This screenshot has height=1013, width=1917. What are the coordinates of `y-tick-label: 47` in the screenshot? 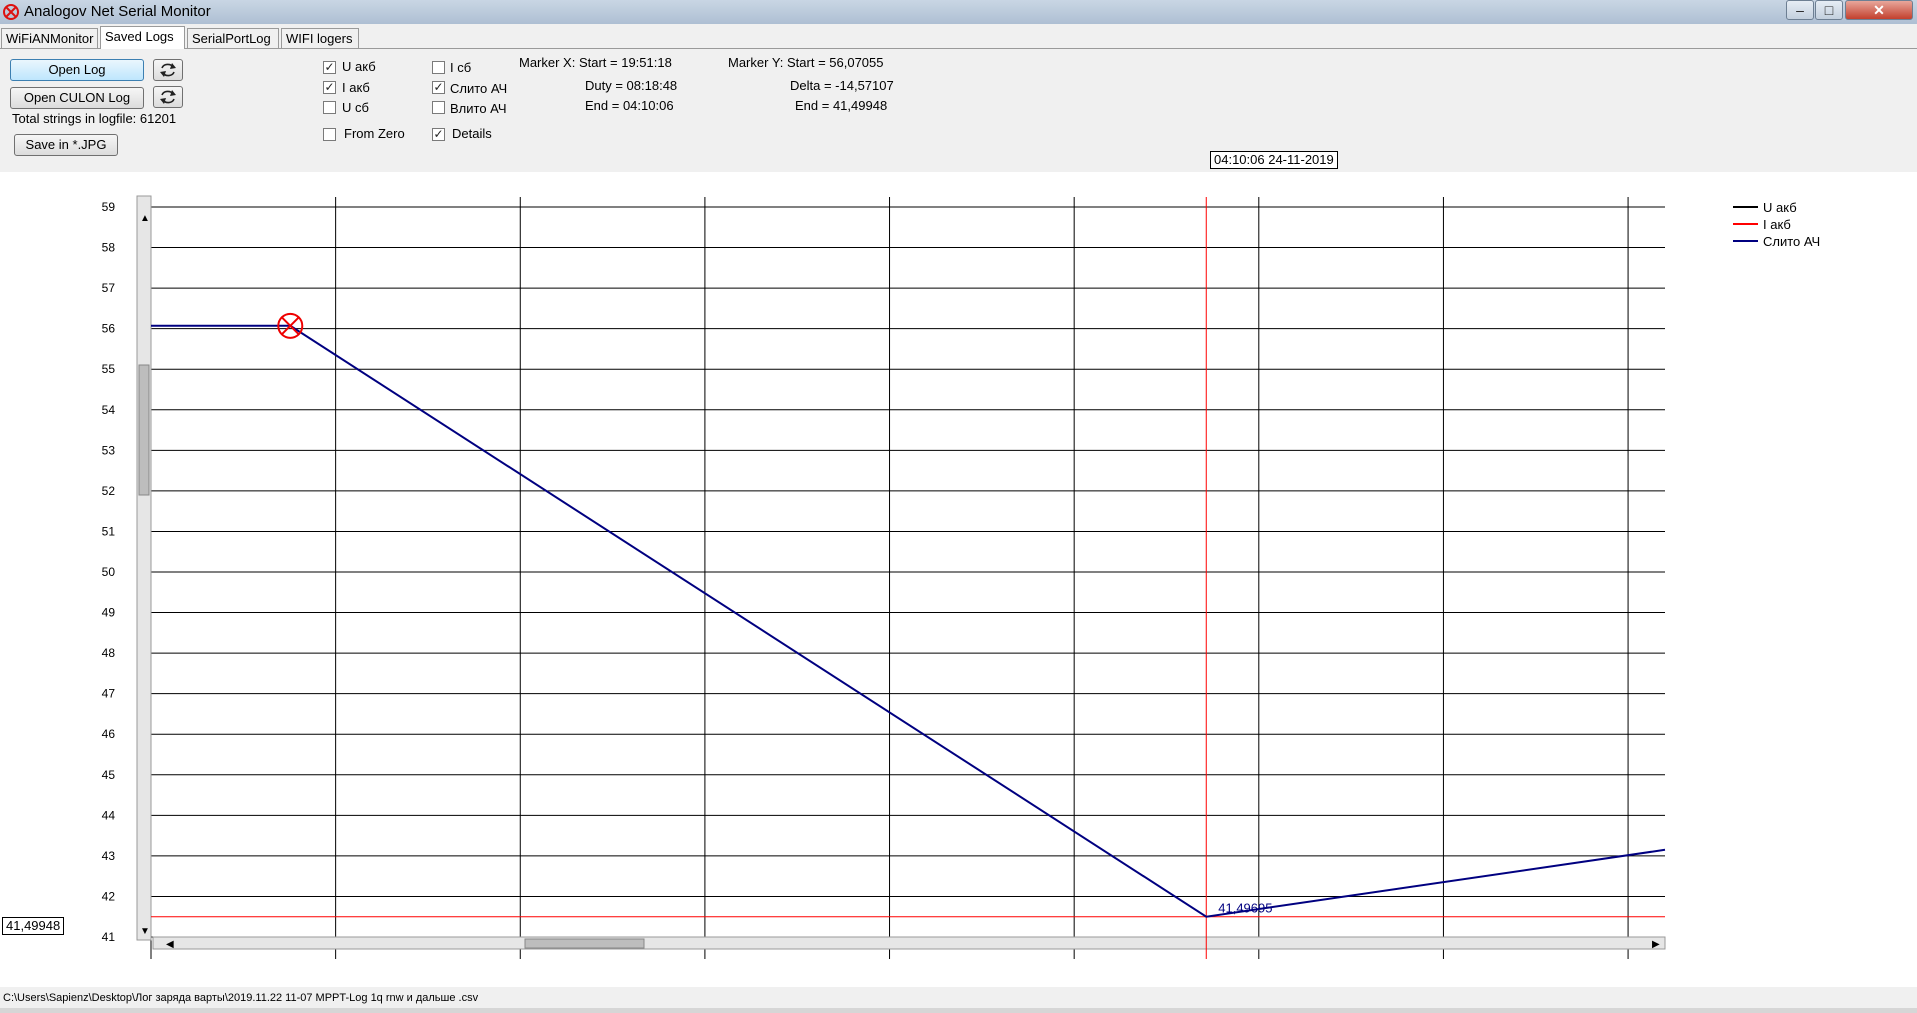 It's located at (109, 694).